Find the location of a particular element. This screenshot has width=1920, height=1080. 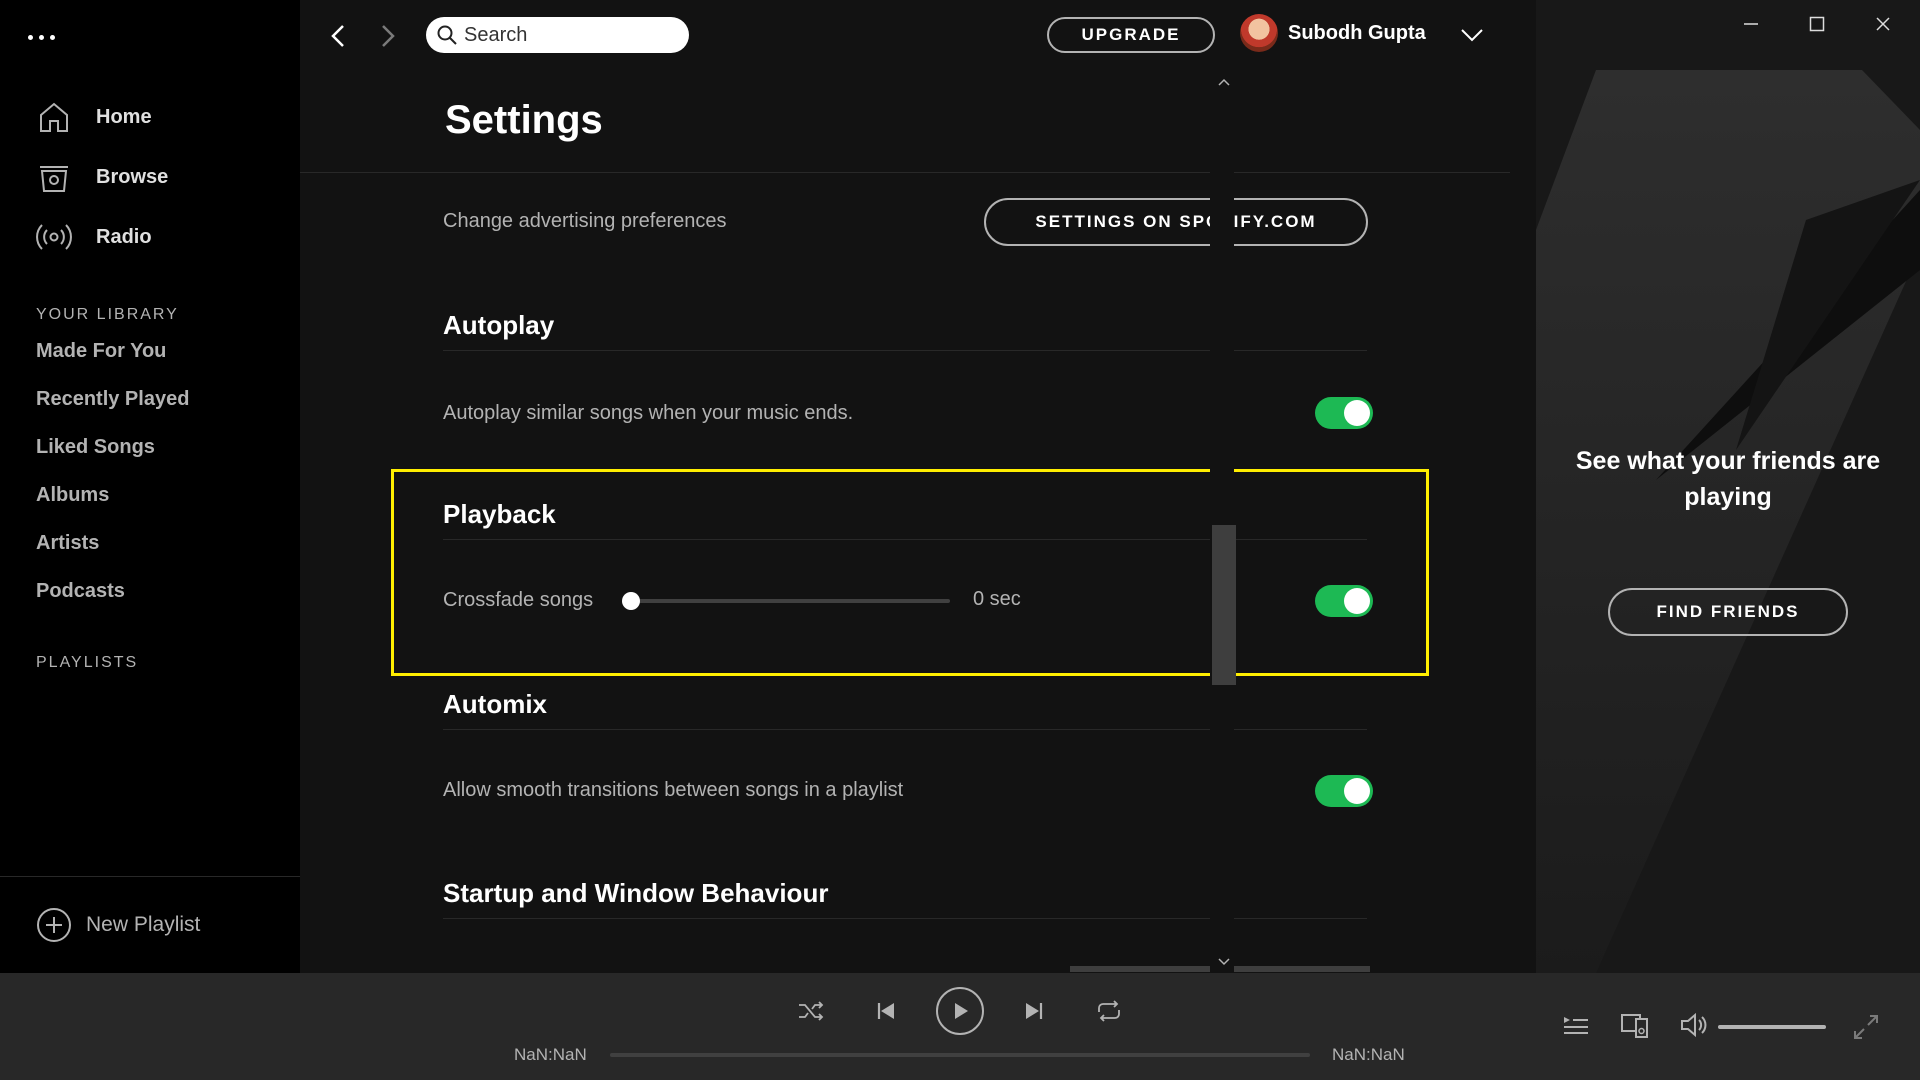

close-button is located at coordinates (1883, 24).